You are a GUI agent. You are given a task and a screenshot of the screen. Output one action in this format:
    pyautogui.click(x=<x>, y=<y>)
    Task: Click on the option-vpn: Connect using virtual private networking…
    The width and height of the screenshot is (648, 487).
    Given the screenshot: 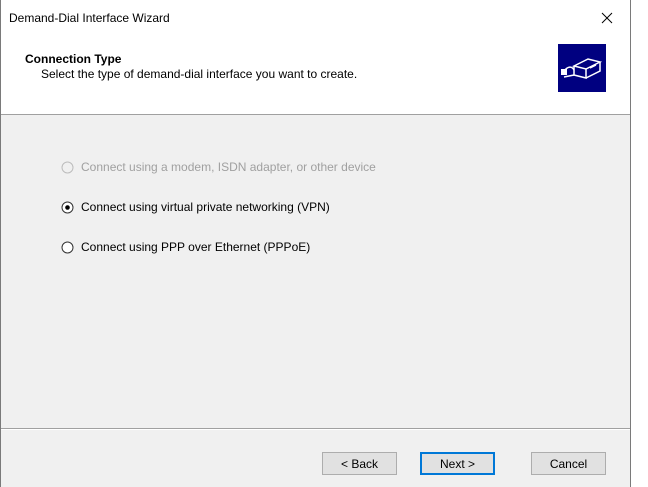 What is the action you would take?
    pyautogui.click(x=195, y=207)
    